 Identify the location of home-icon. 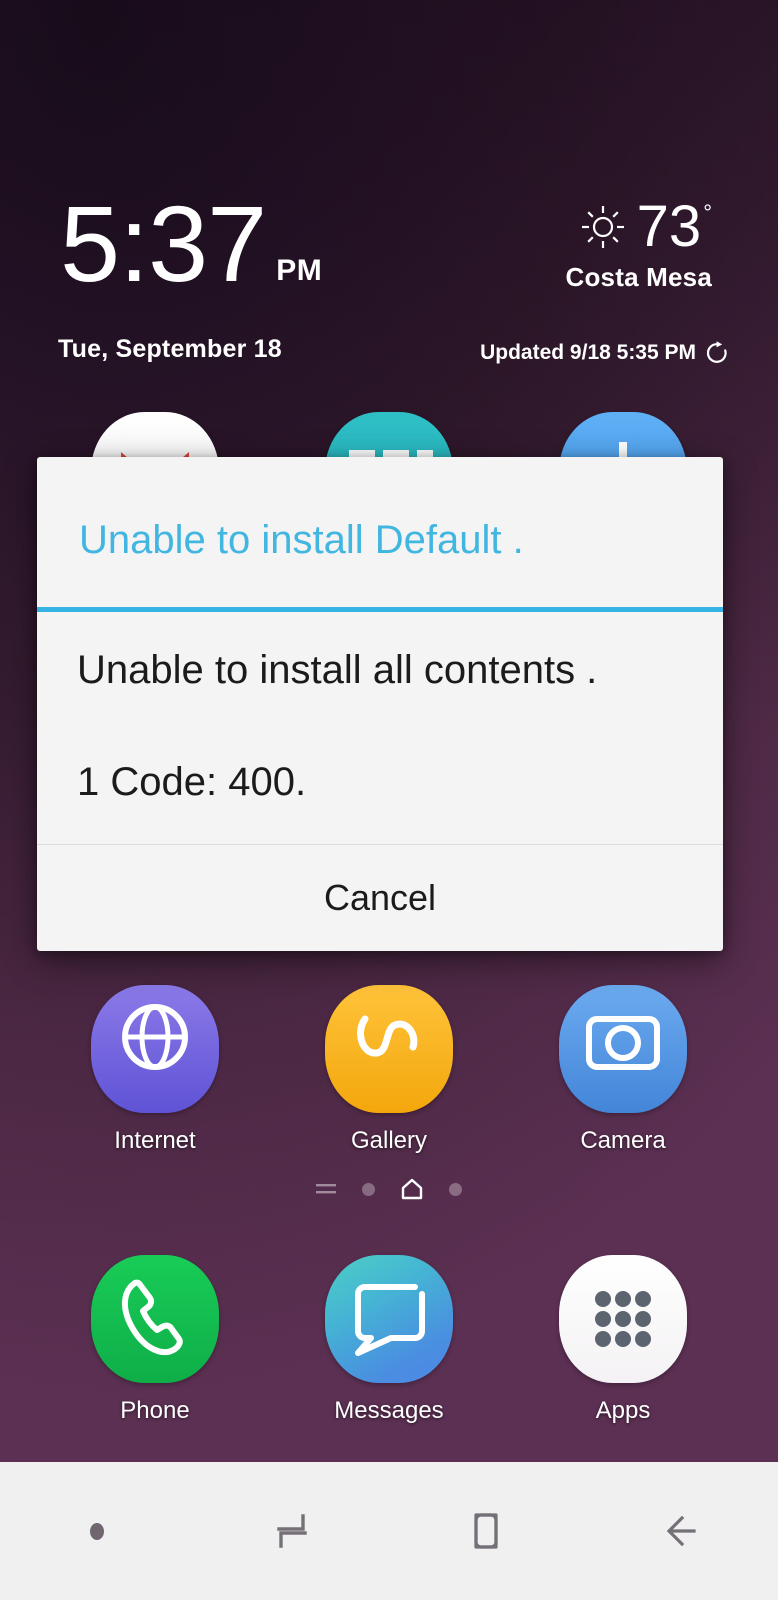
(486, 1531).